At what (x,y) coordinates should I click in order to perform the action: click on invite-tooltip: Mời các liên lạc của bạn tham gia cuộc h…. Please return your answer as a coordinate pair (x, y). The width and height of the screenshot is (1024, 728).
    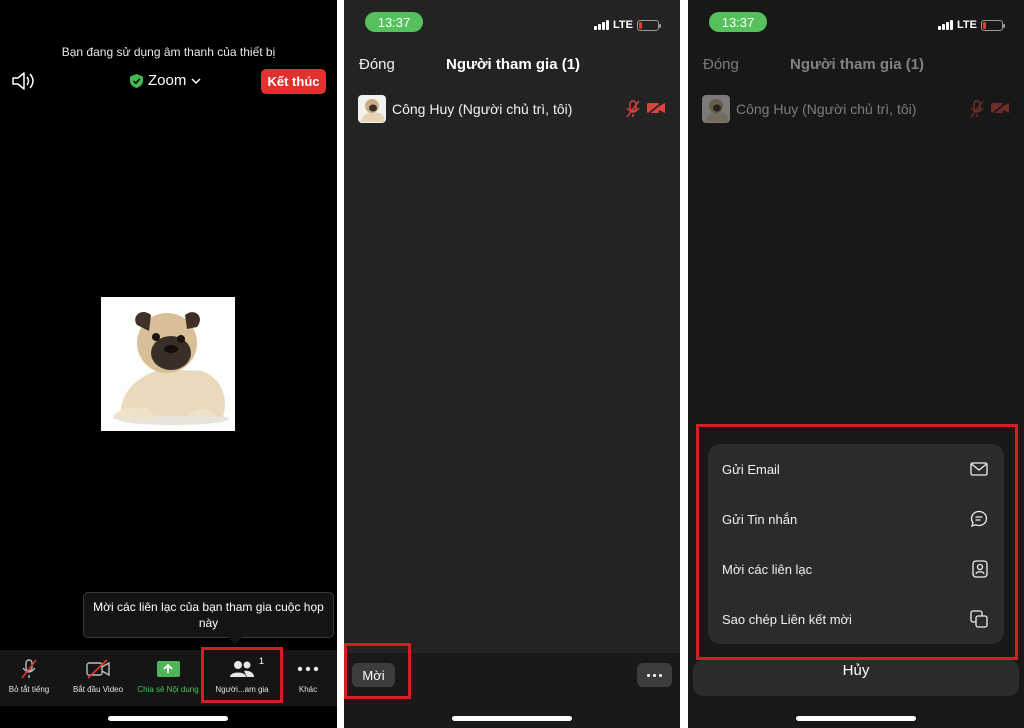
    Looking at the image, I should click on (208, 615).